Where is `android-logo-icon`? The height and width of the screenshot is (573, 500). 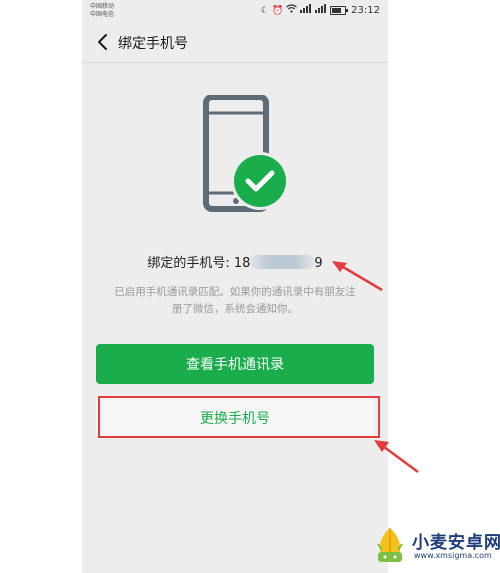
android-logo-icon is located at coordinates (390, 545).